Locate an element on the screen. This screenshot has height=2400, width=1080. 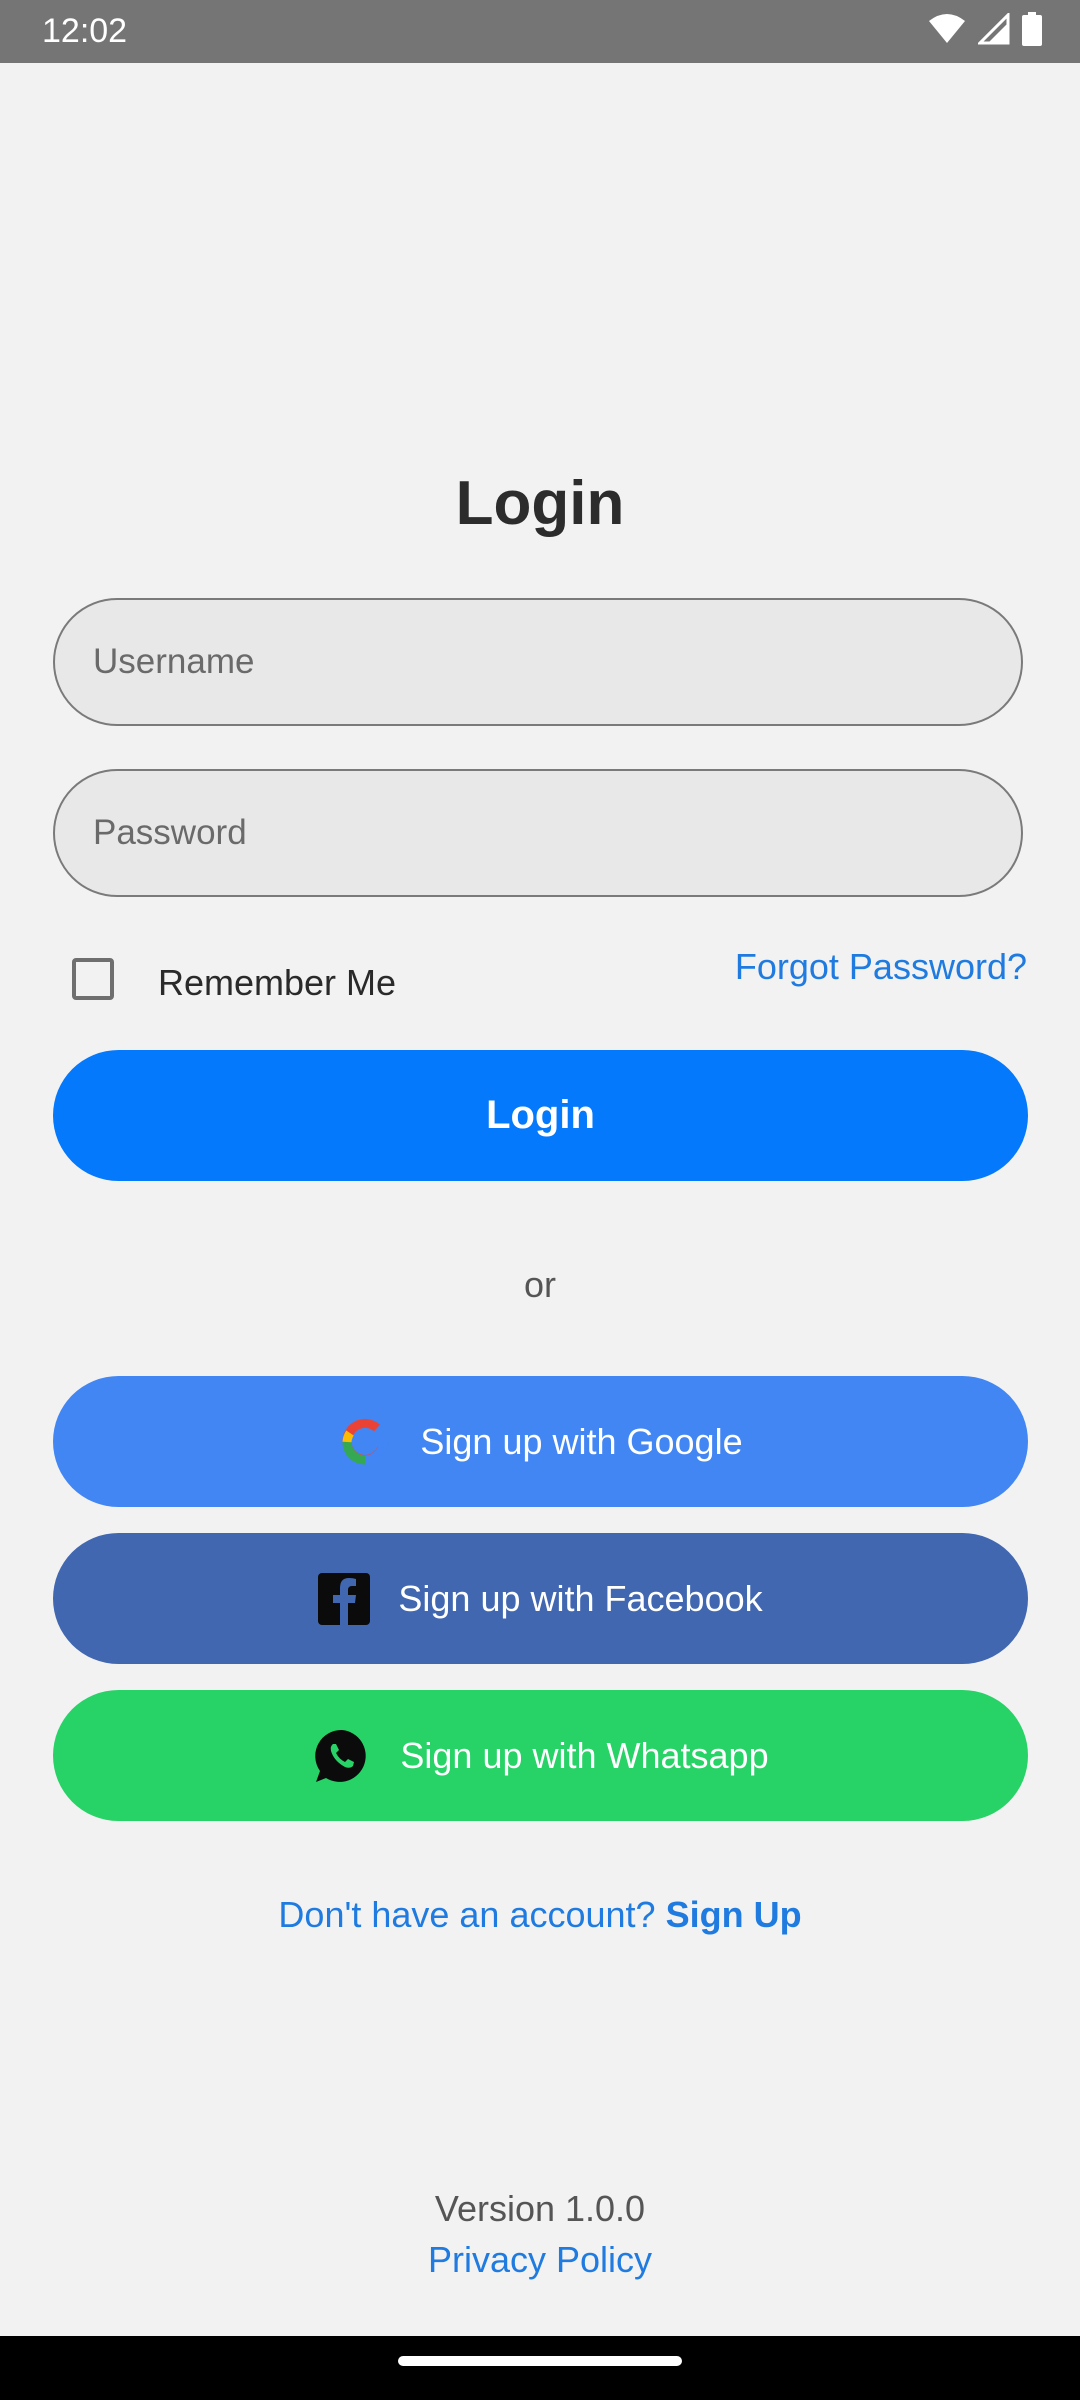
whatsapp-signup-button: Sign up with Whatsapp is located at coordinates (540, 1755).